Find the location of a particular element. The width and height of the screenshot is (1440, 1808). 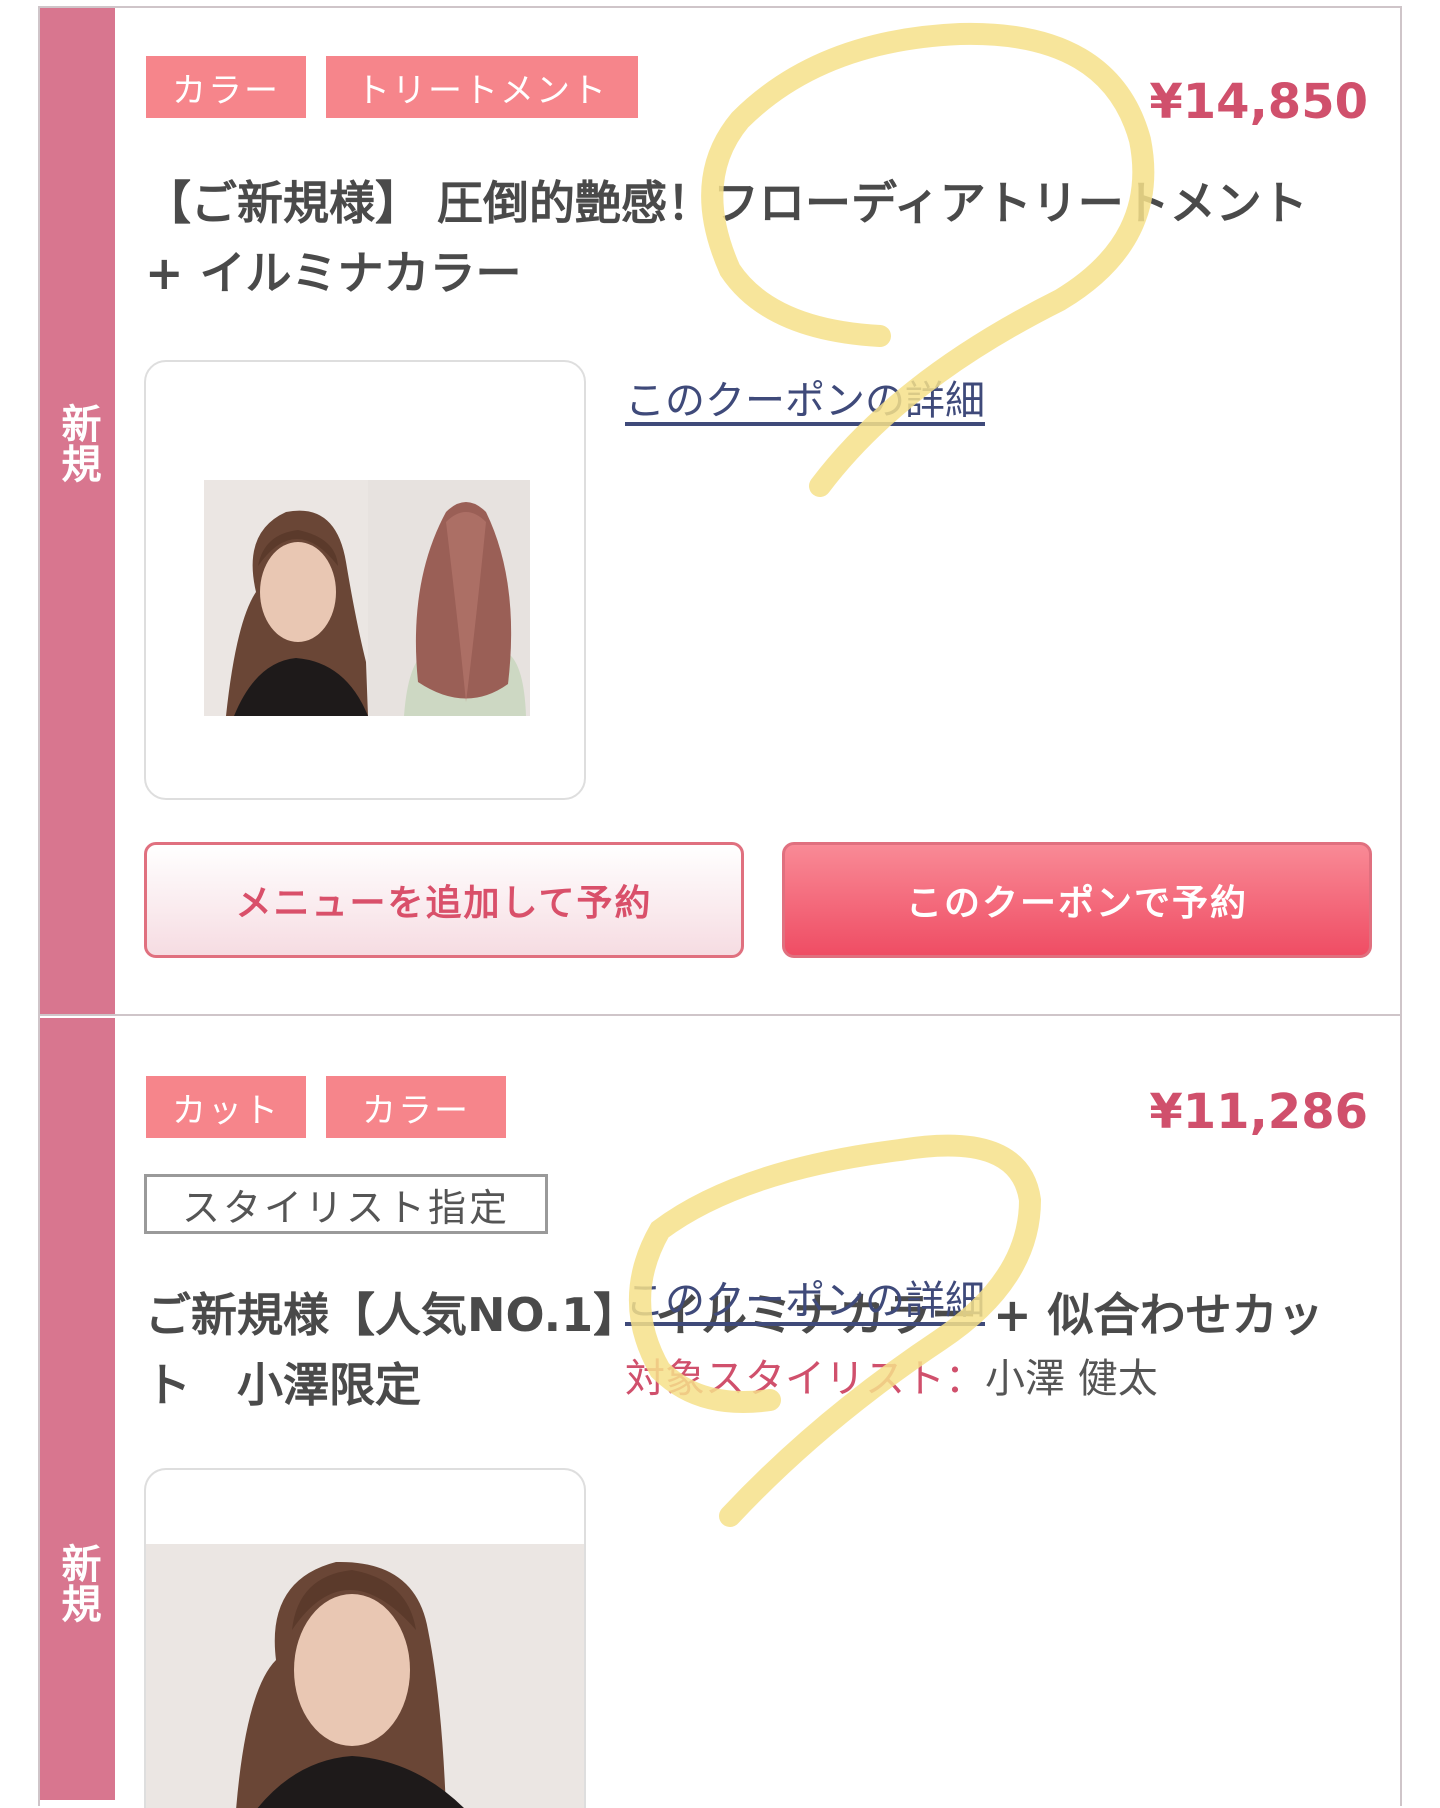

target-stylist-label: 対象スタイリスト： is located at coordinates (805, 1379).